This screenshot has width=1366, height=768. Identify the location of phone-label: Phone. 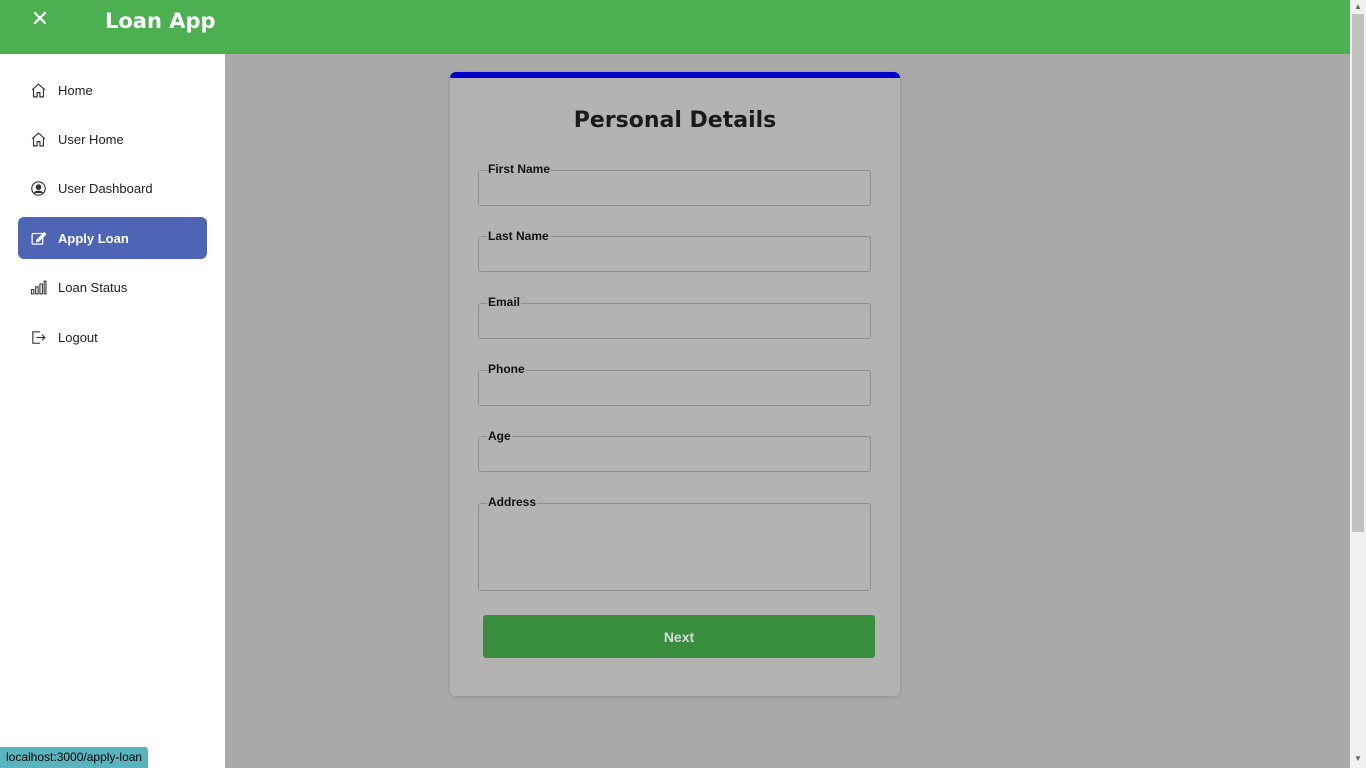
(506, 369).